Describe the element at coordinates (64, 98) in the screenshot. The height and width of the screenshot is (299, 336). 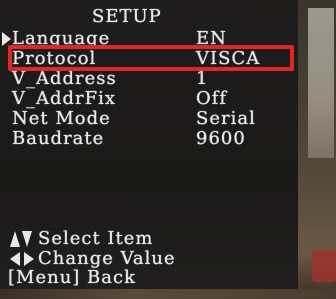
I see `menu-item-label: V_AddrFix` at that location.